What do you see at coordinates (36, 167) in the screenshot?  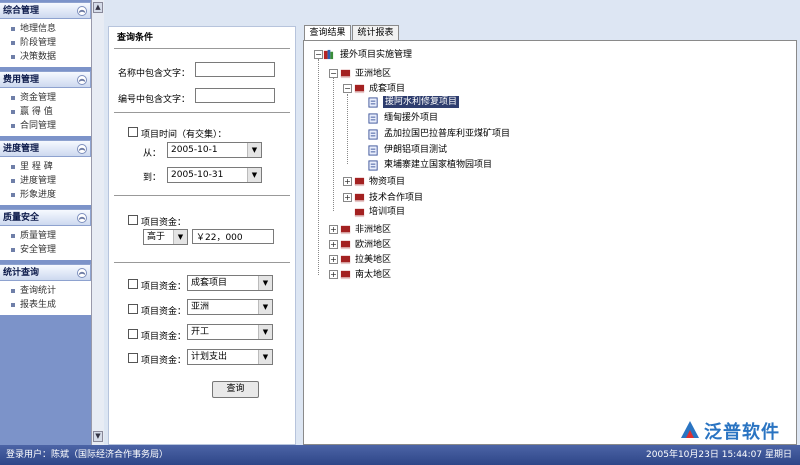 I see `sidebar-item-label: 里 程 碑` at bounding box center [36, 167].